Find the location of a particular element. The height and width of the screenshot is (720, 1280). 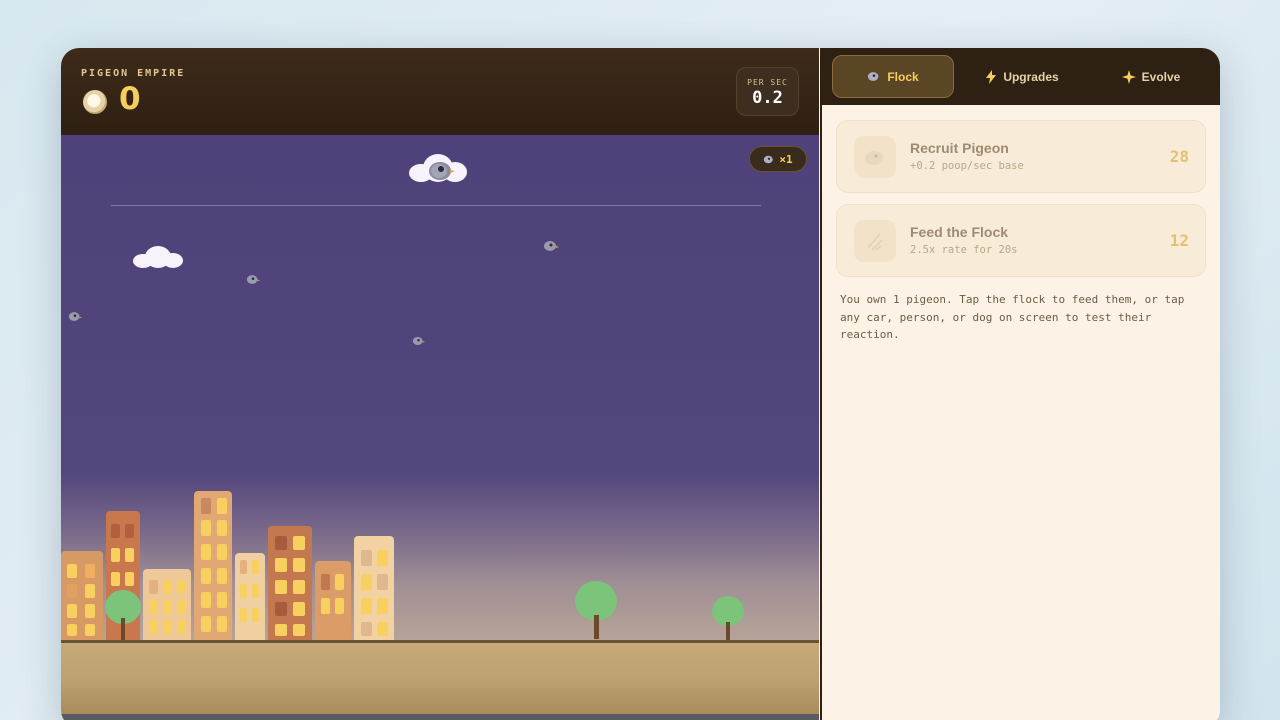

tab-upgrades: Upgrades is located at coordinates (1022, 76).